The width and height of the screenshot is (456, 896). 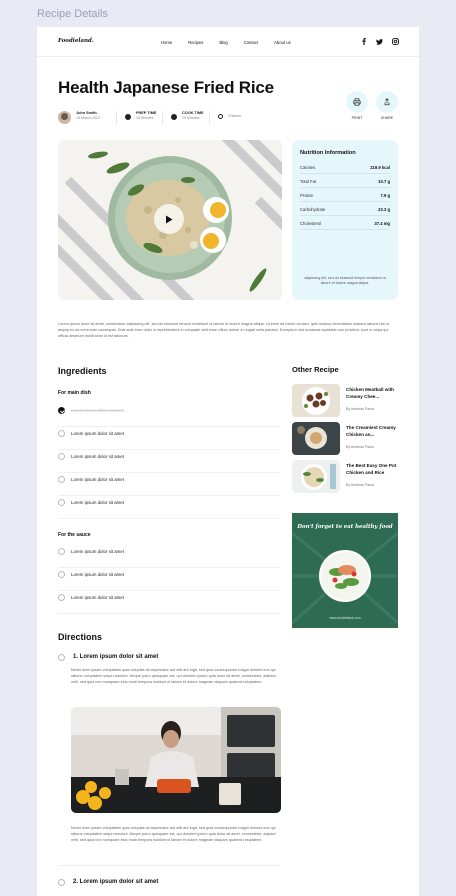 What do you see at coordinates (328, 153) in the screenshot?
I see `nutrition-title: Nutrition Information` at bounding box center [328, 153].